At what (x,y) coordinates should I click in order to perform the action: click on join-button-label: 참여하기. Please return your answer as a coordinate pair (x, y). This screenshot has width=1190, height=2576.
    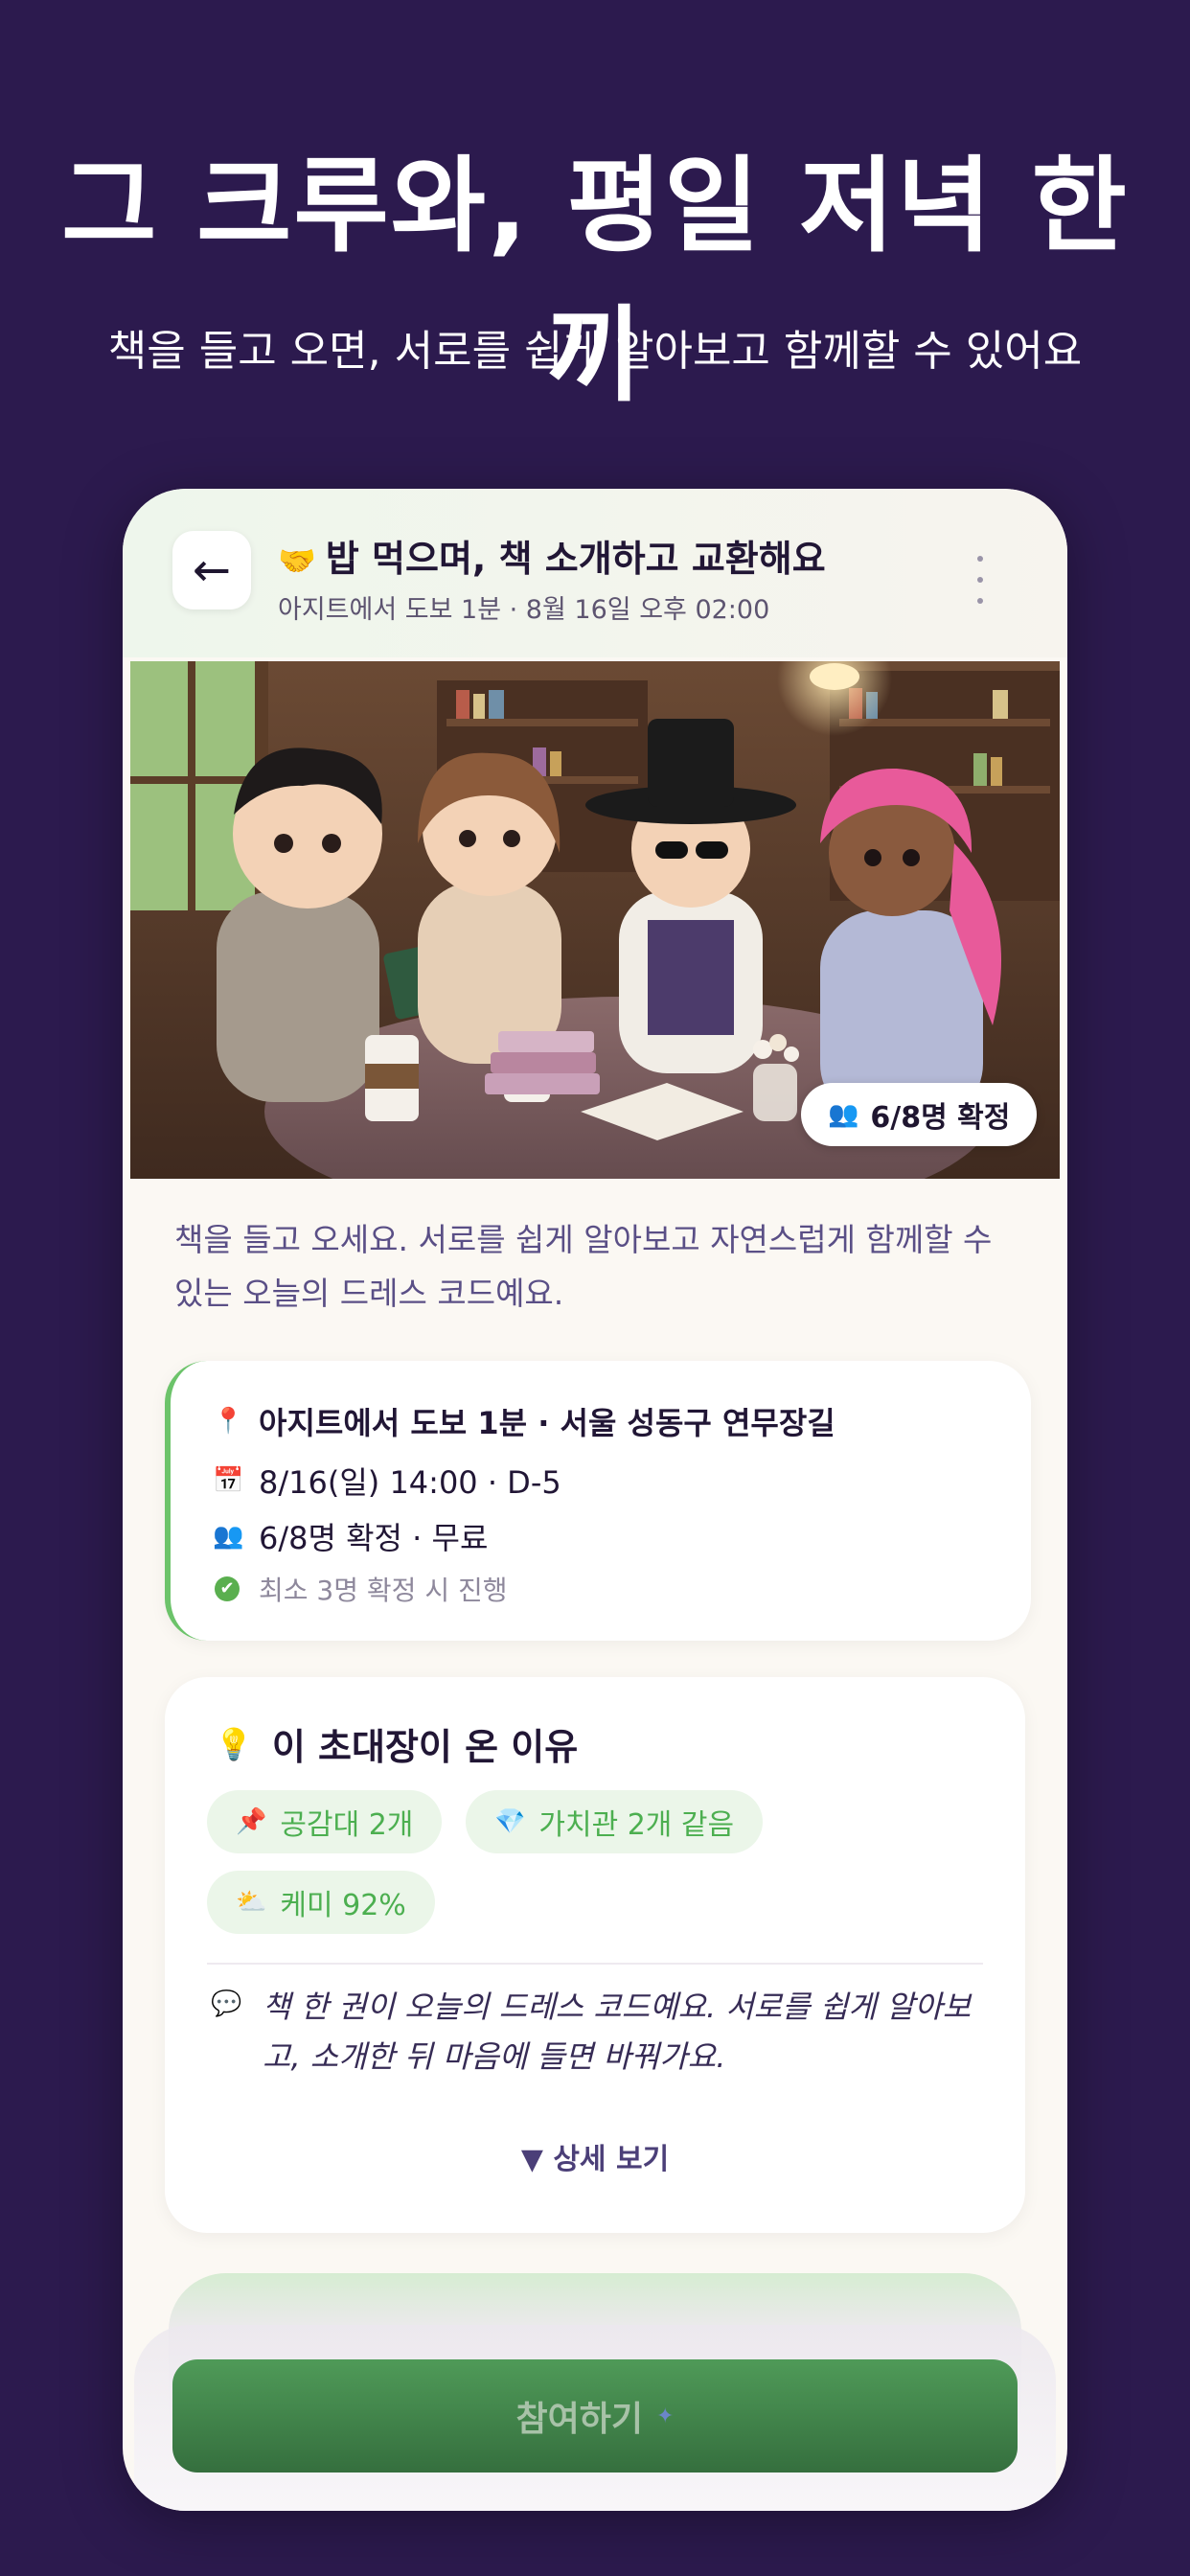
    Looking at the image, I should click on (579, 2419).